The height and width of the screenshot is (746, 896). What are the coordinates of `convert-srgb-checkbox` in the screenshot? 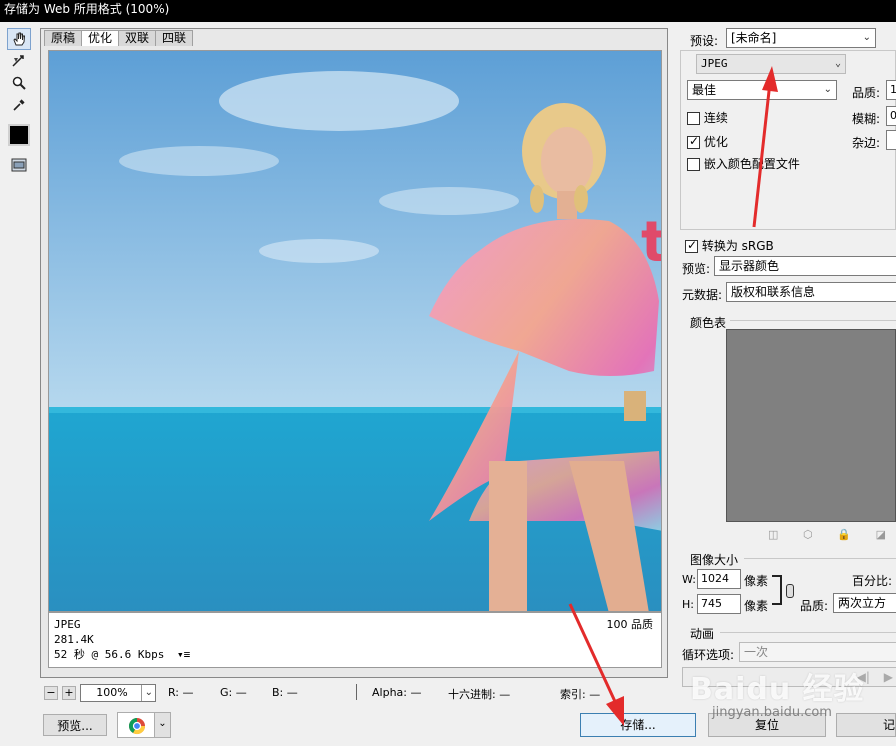 It's located at (691, 245).